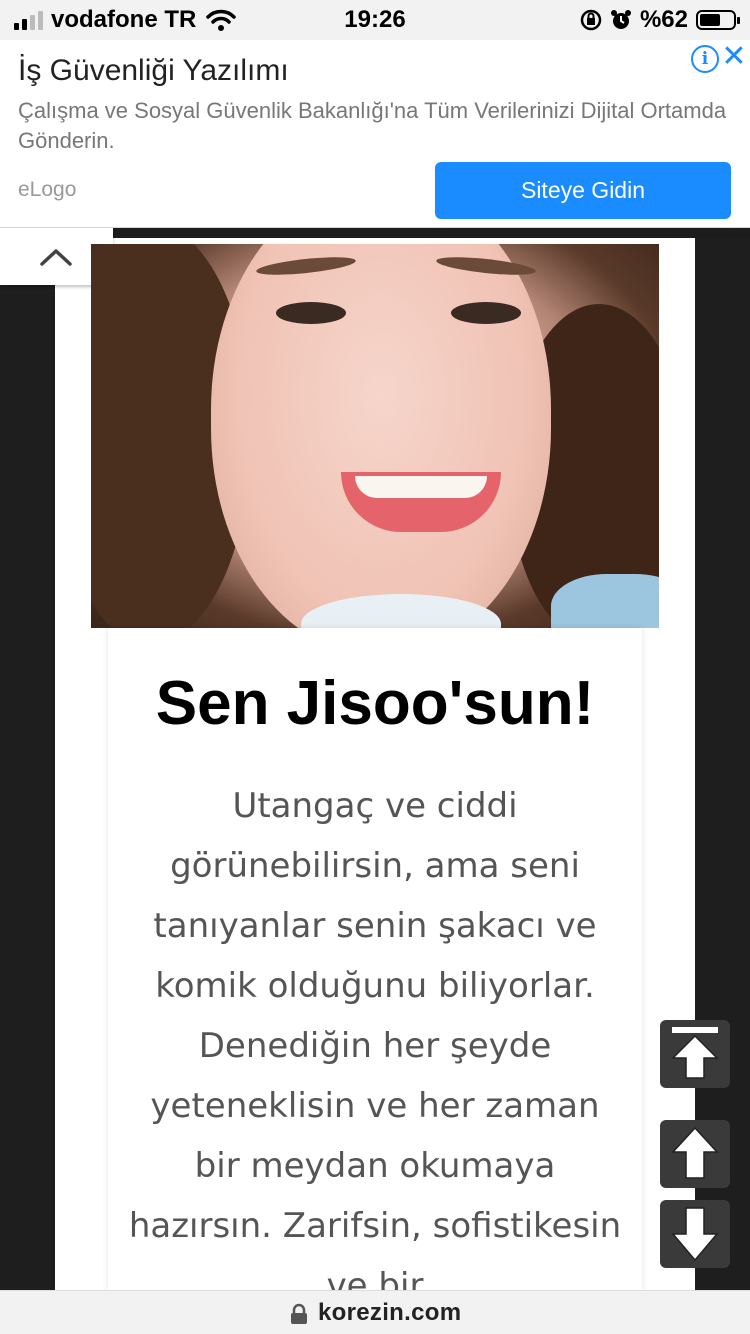 Image resolution: width=750 pixels, height=1334 pixels. Describe the element at coordinates (375, 703) in the screenshot. I see `result-title: Sen Jisoo'sun!` at that location.